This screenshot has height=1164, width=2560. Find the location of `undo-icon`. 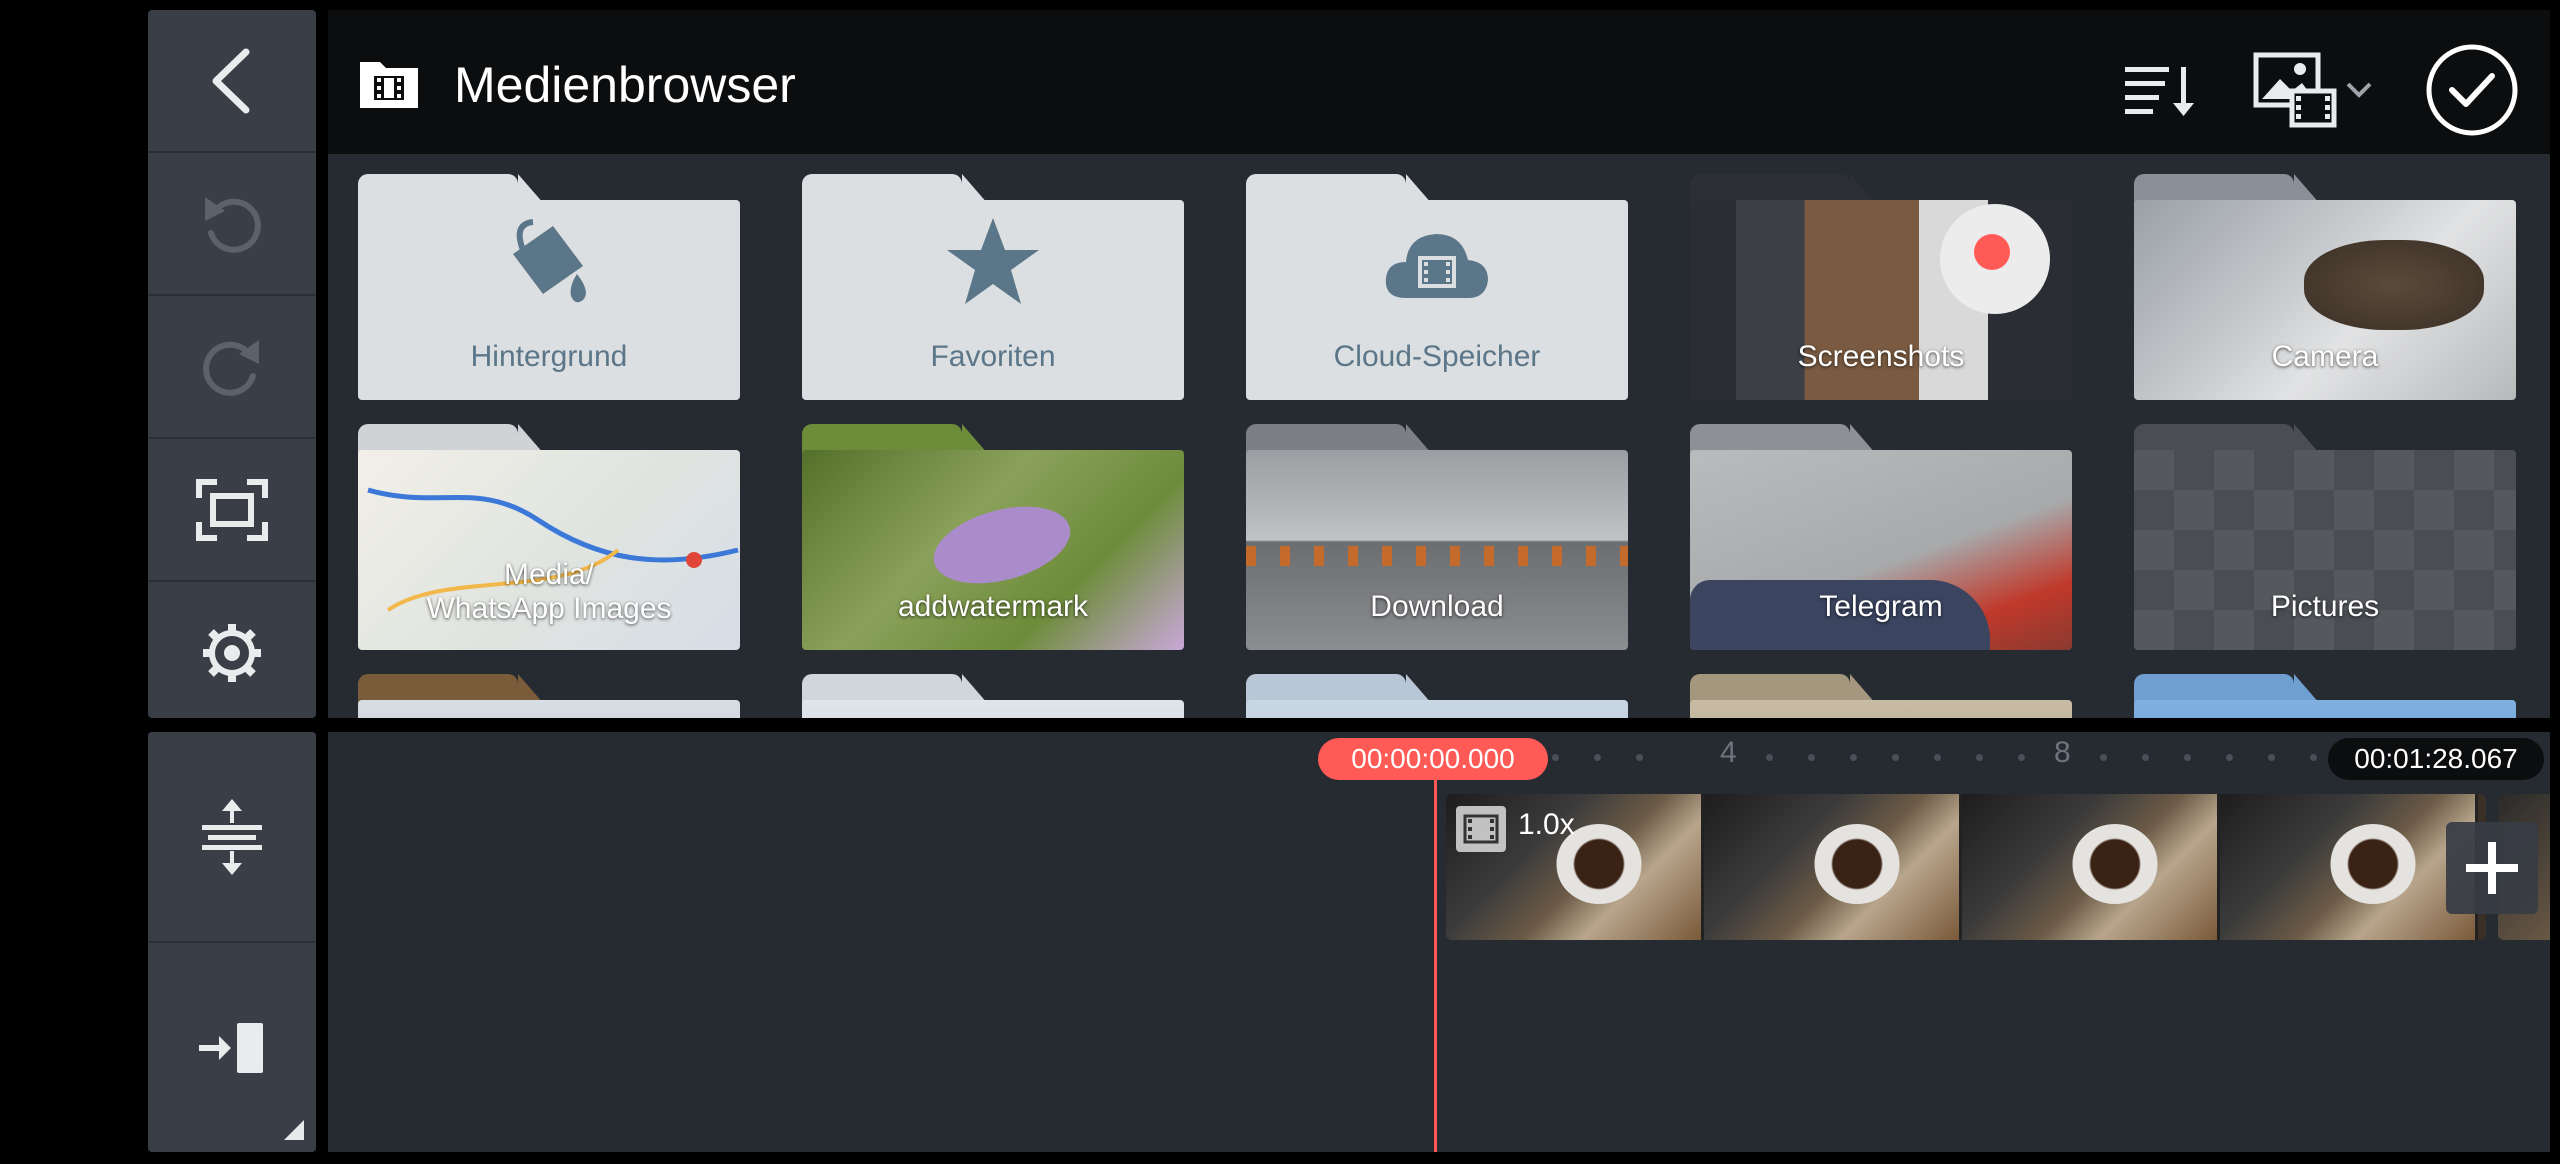

undo-icon is located at coordinates (233, 224).